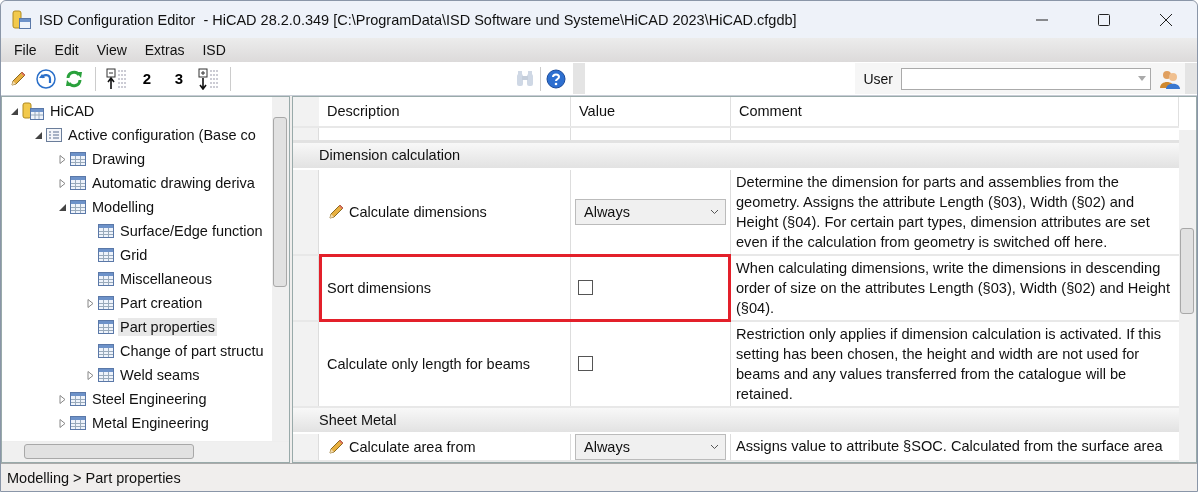  I want to click on help-icon, so click(556, 78).